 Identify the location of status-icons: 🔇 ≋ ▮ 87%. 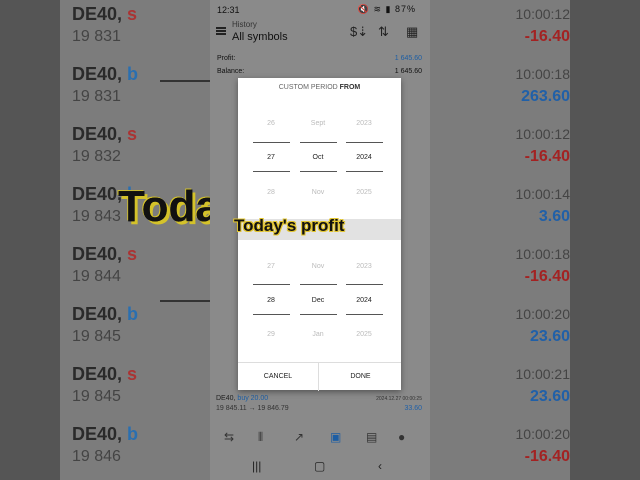
(387, 9).